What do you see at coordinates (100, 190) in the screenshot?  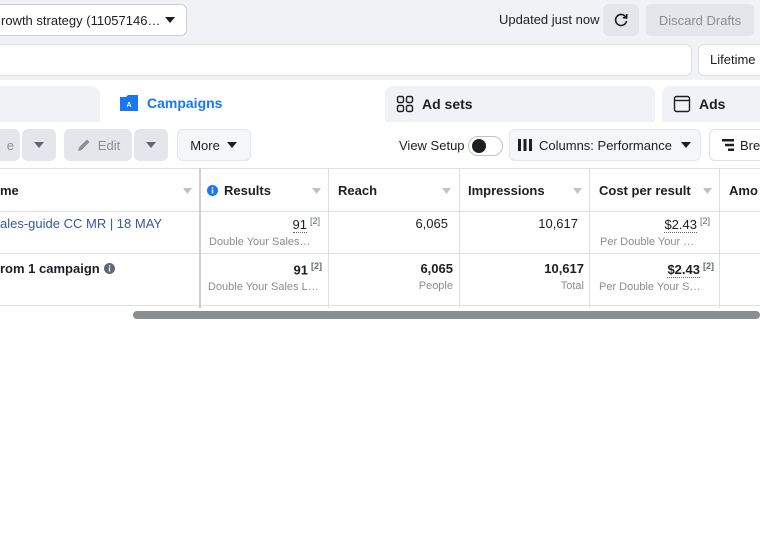 I see `column-header-name: me` at bounding box center [100, 190].